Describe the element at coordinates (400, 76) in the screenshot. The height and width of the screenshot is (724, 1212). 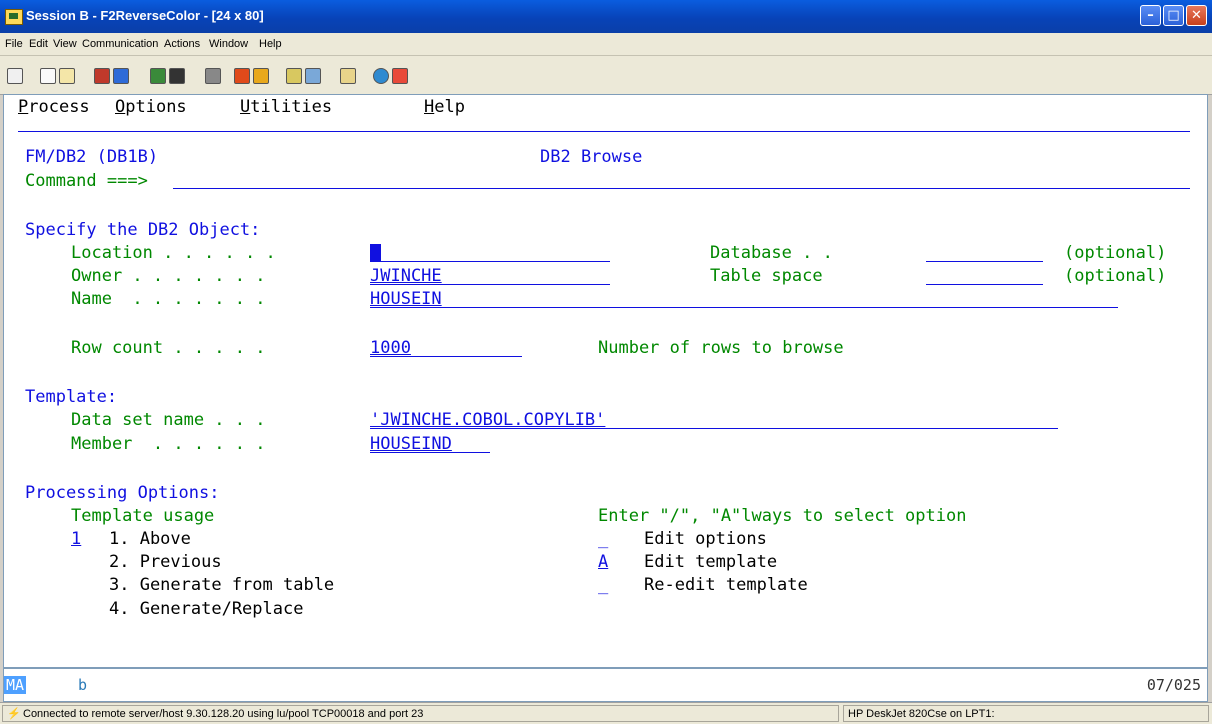
I see `bookmark-icon` at that location.